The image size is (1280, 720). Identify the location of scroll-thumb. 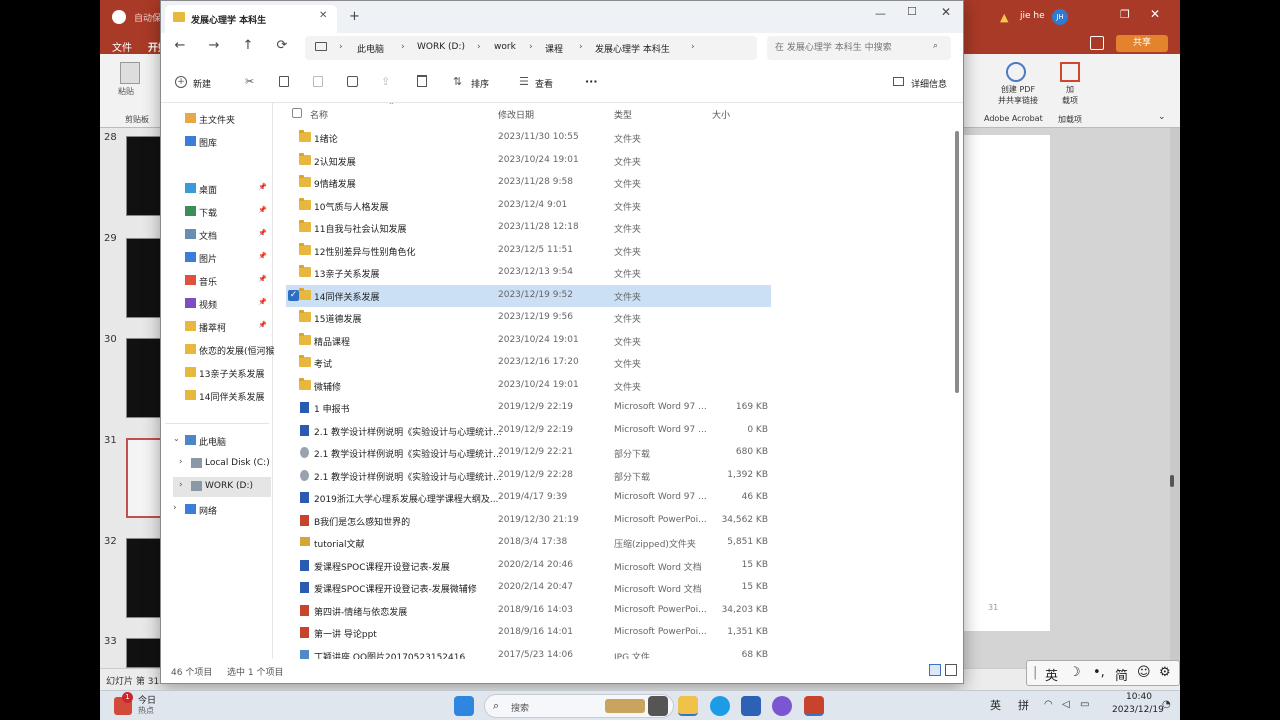
(957, 262).